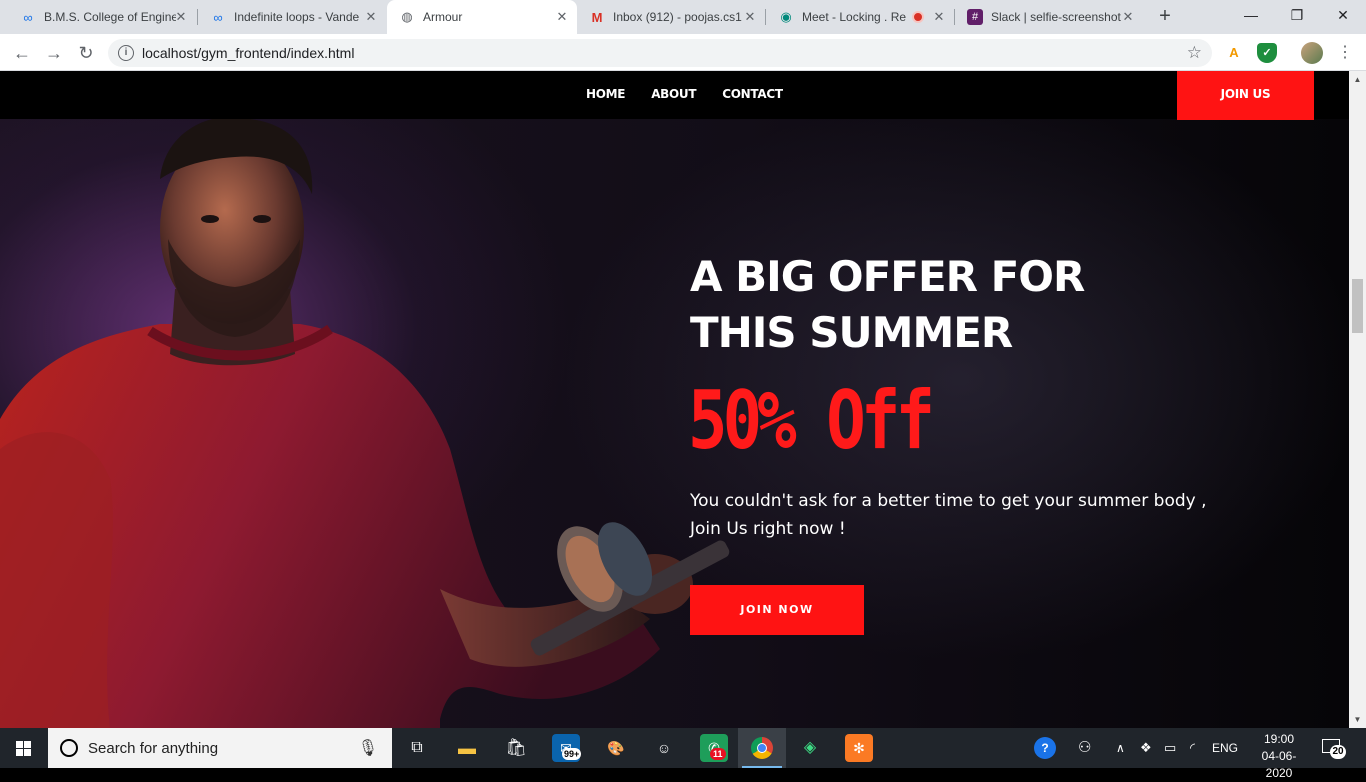 This screenshot has height=782, width=1366. What do you see at coordinates (605, 94) in the screenshot?
I see `nav-home-link: HOME` at bounding box center [605, 94].